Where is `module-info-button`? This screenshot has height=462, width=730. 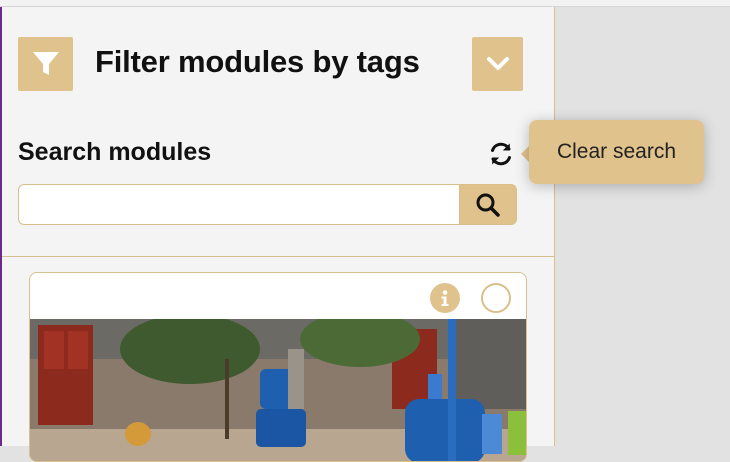
module-info-button is located at coordinates (445, 298).